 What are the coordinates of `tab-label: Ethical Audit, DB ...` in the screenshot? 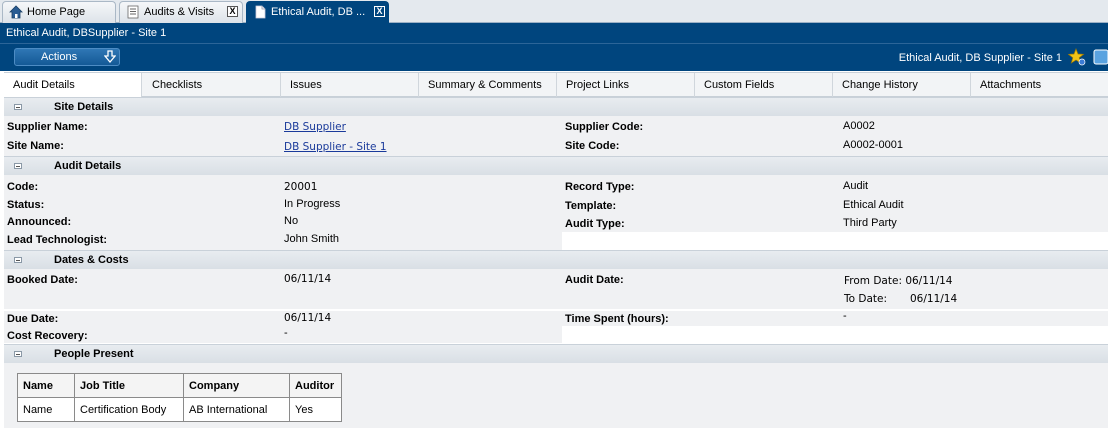 It's located at (318, 12).